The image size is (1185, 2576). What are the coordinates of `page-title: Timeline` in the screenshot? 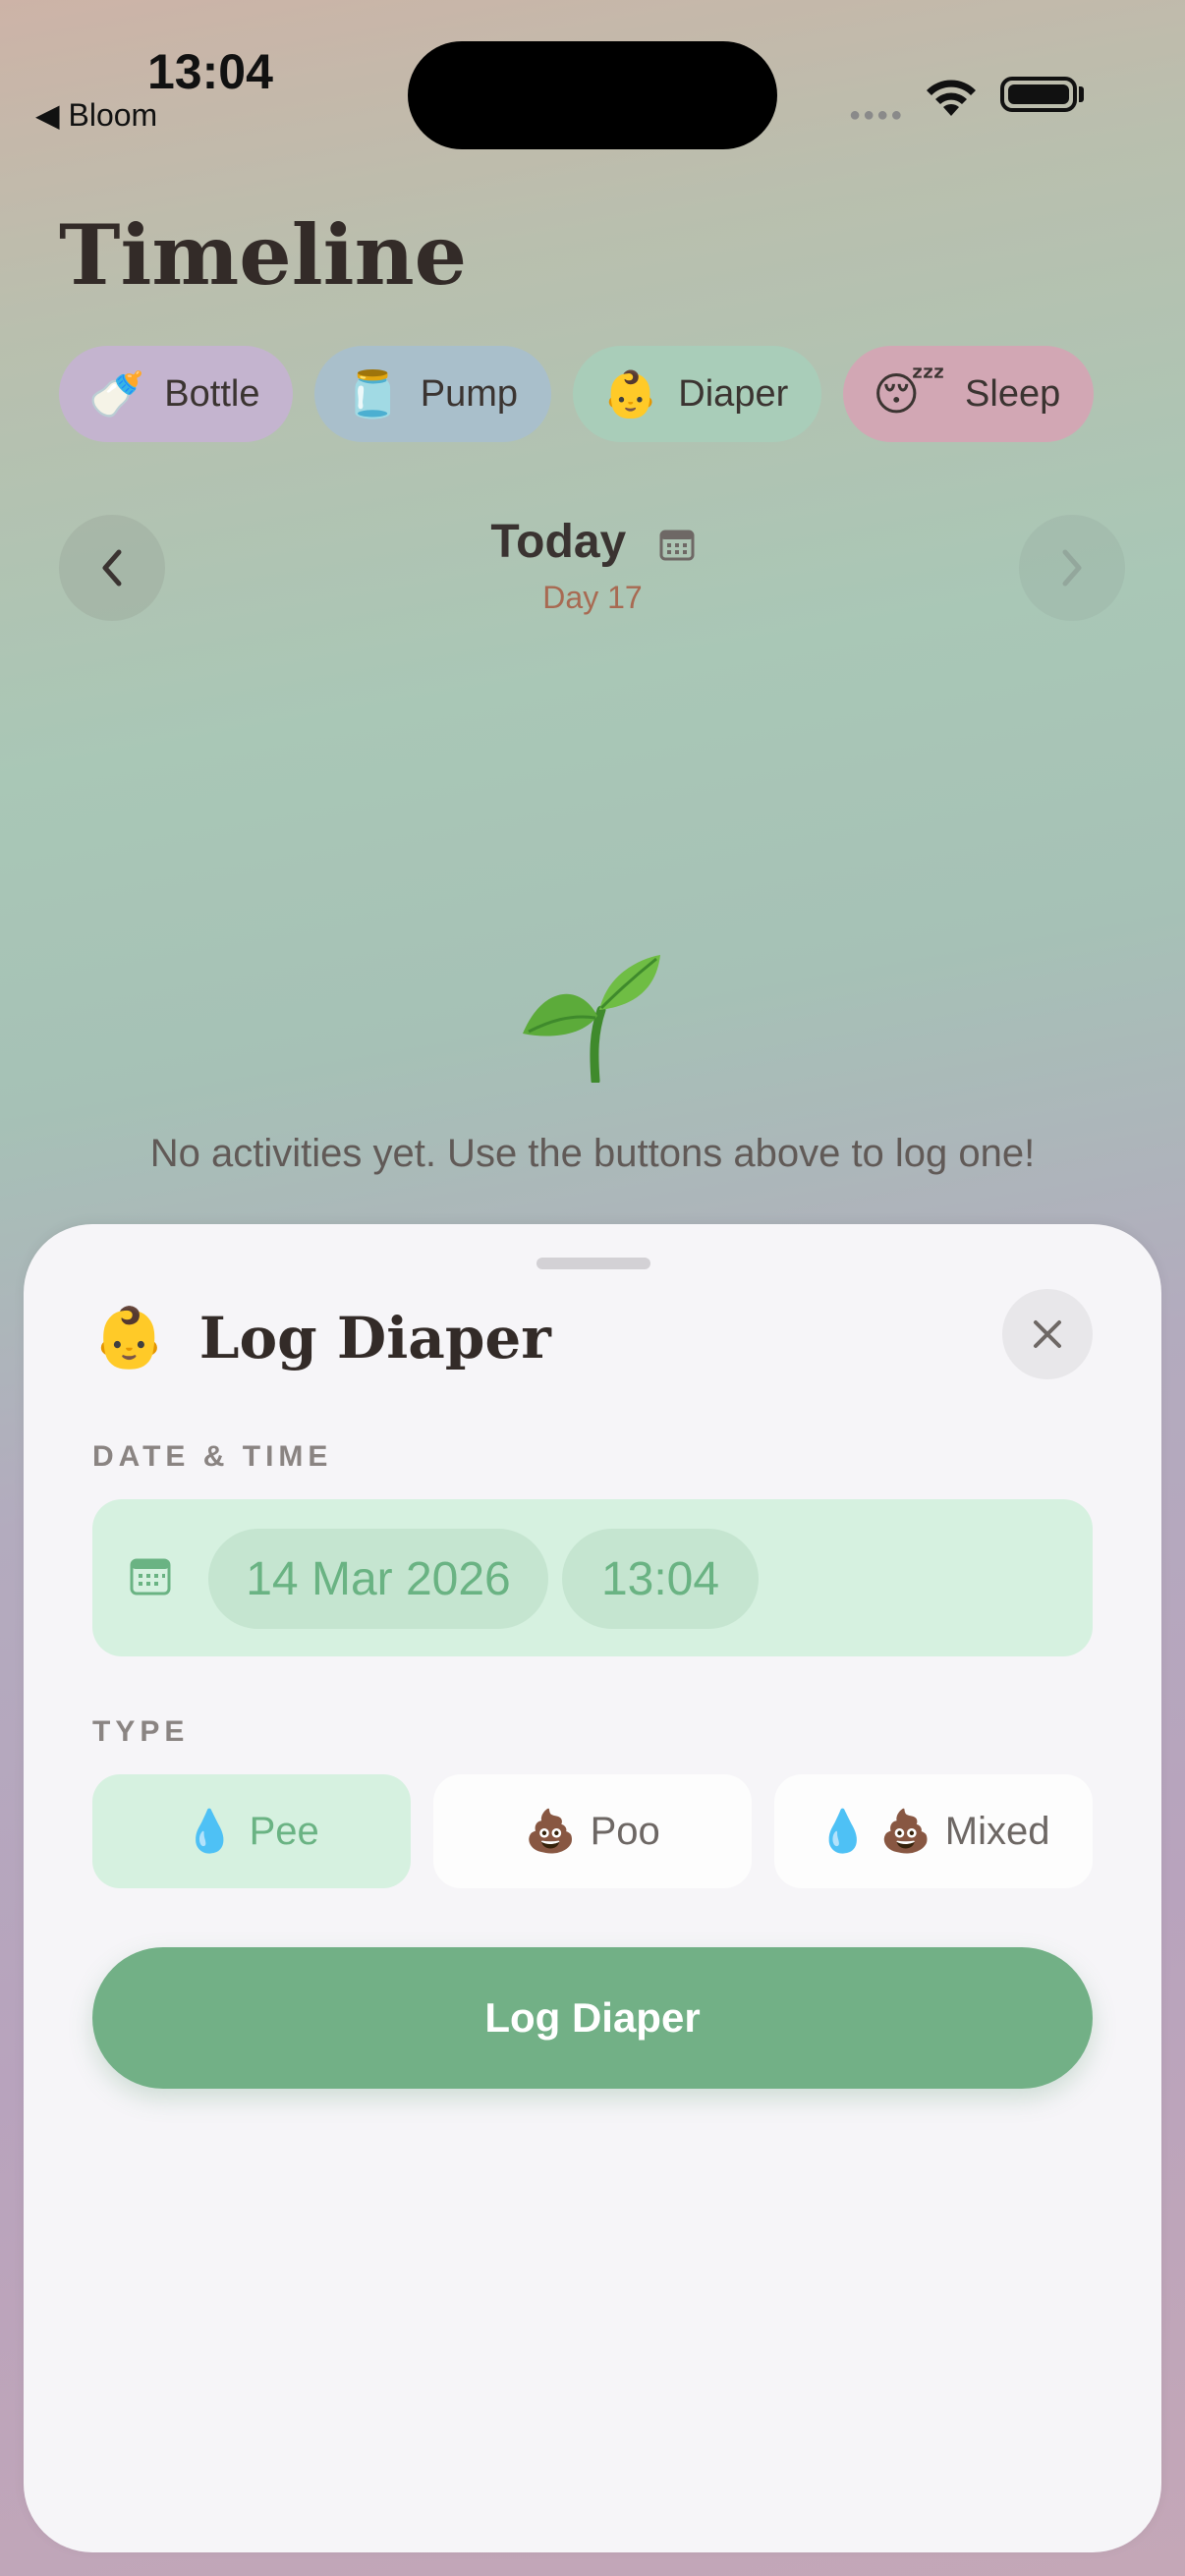 It's located at (263, 255).